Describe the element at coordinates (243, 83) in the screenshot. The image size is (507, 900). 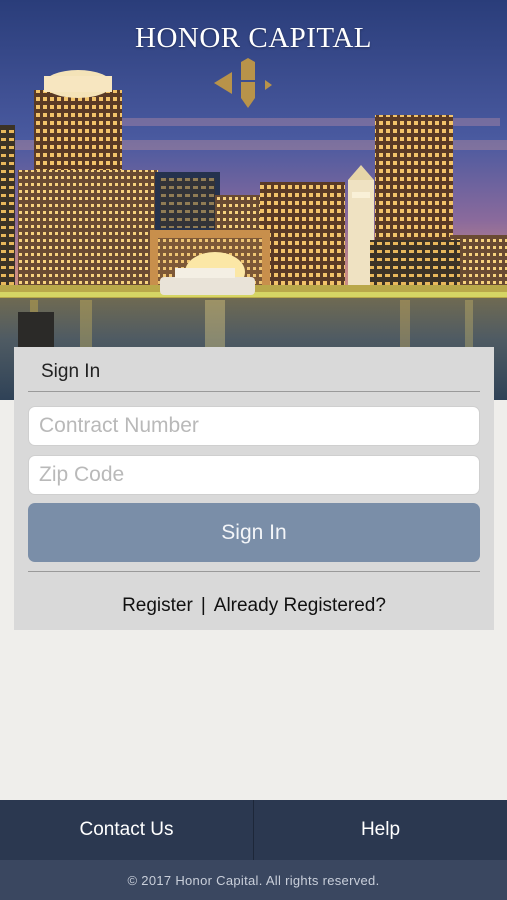
I see `honor-capital-logo-icon` at that location.